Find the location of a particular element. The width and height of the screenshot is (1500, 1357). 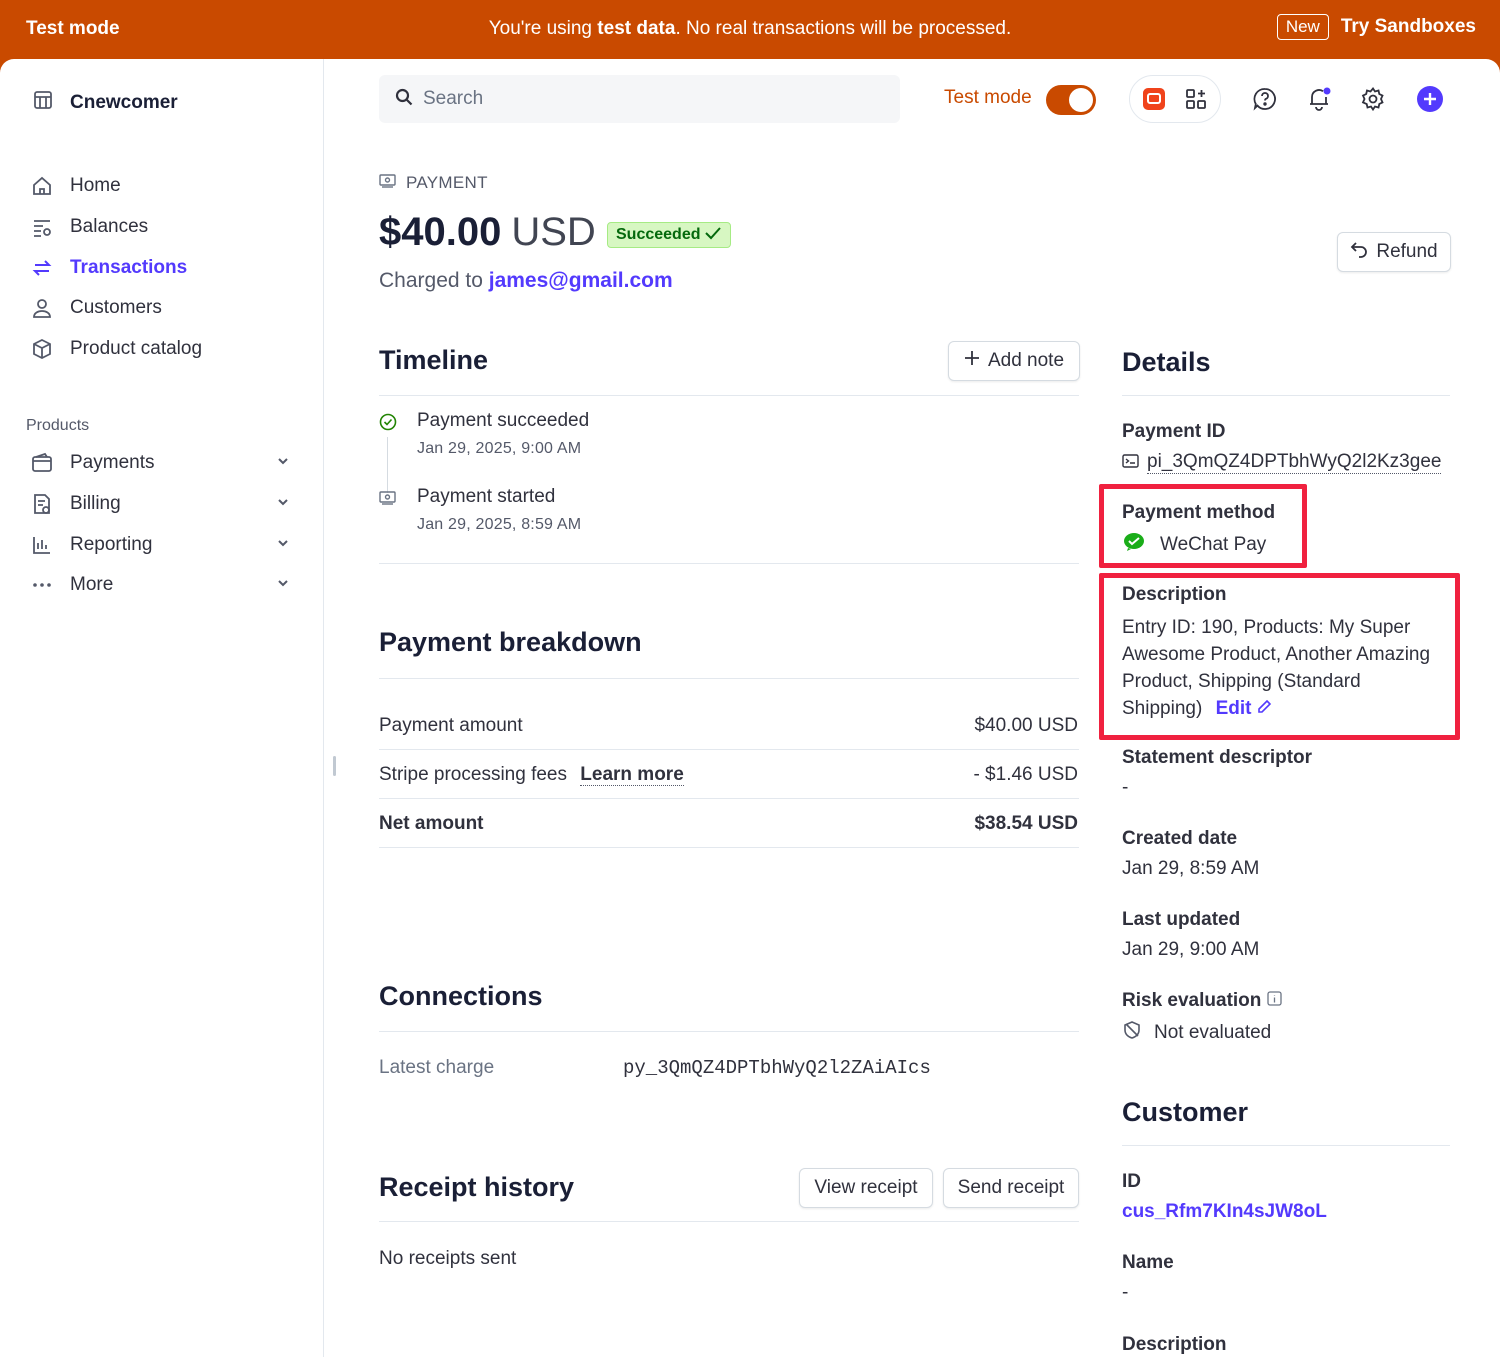

gear-icon is located at coordinates (1373, 99).